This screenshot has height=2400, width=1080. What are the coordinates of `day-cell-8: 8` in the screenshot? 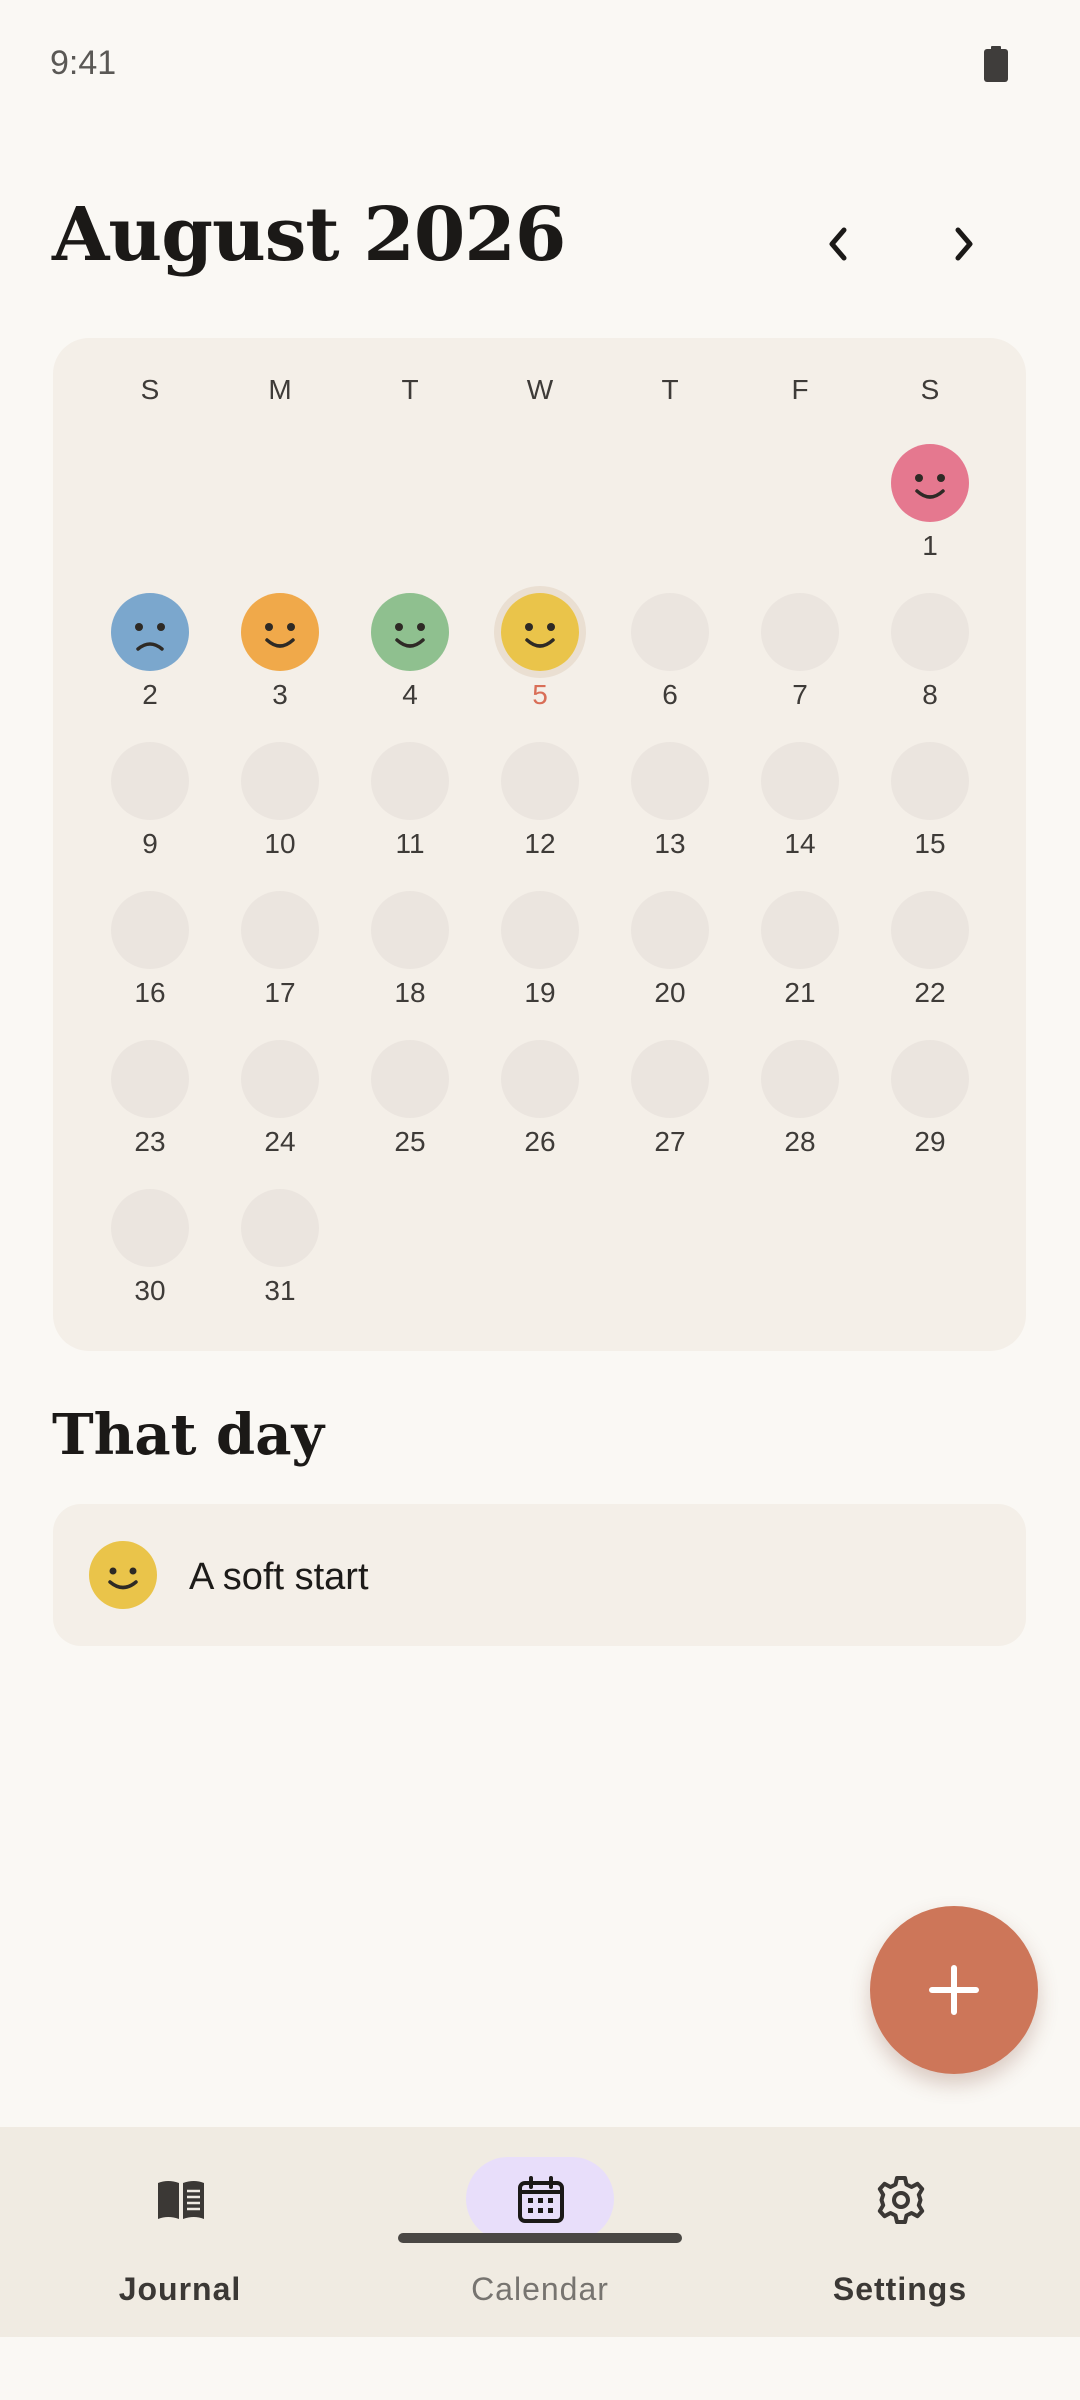 It's located at (930, 663).